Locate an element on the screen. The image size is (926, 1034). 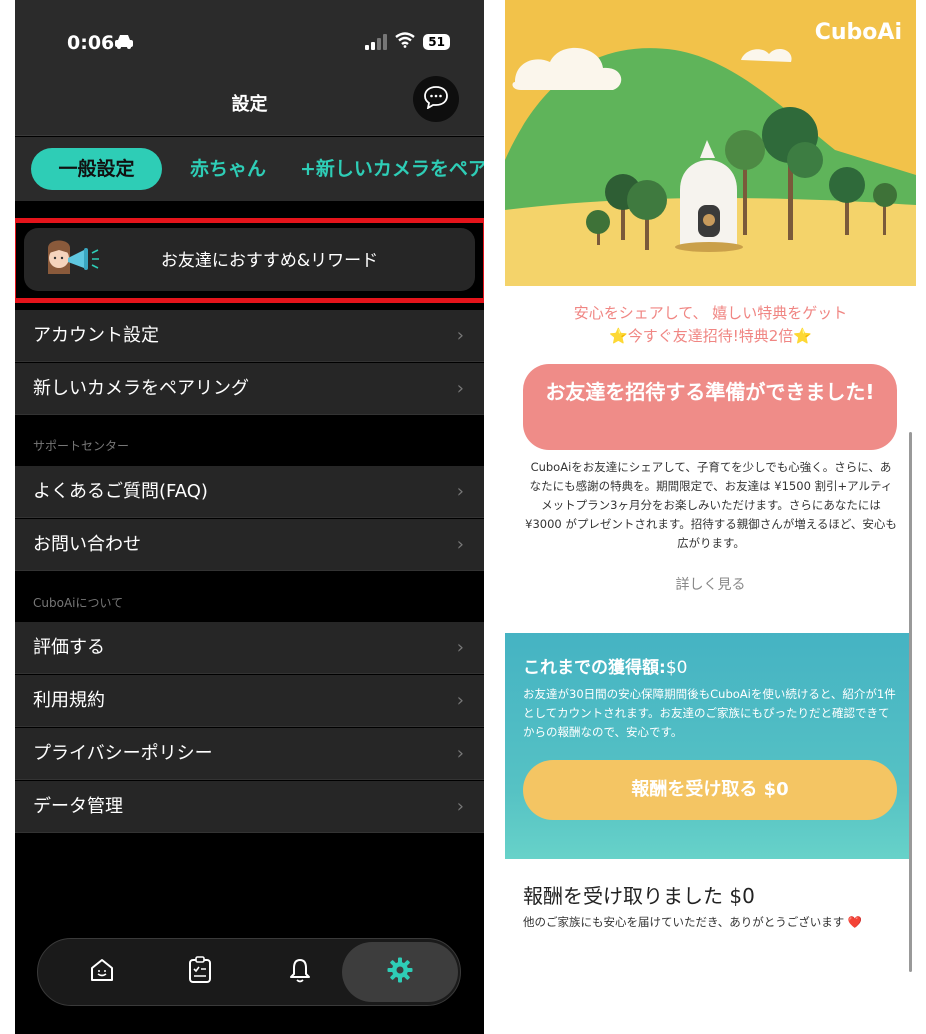
menu-item-pair-camera: 新しいカメラをペアリング › is located at coordinates (249, 389).